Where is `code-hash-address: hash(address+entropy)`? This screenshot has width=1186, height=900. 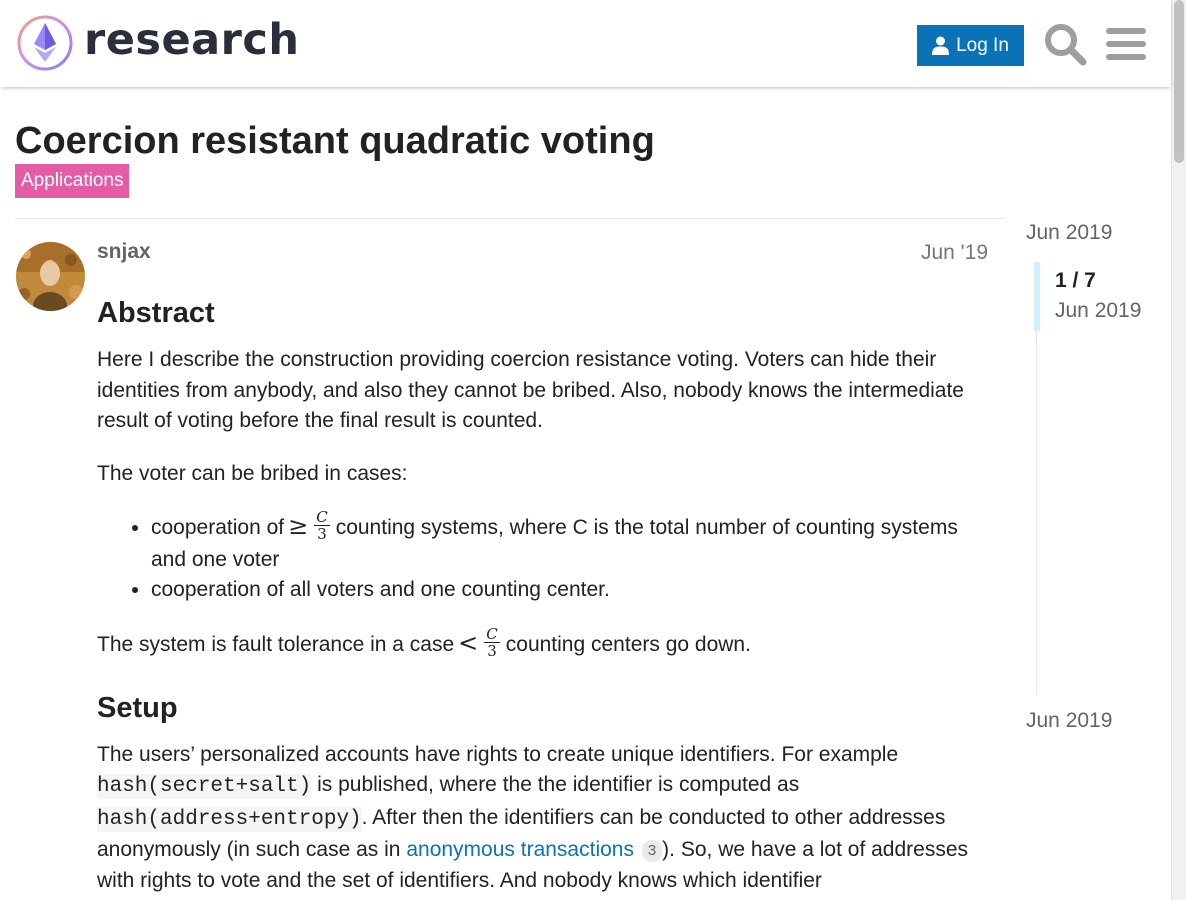 code-hash-address: hash(address+entropy) is located at coordinates (229, 819).